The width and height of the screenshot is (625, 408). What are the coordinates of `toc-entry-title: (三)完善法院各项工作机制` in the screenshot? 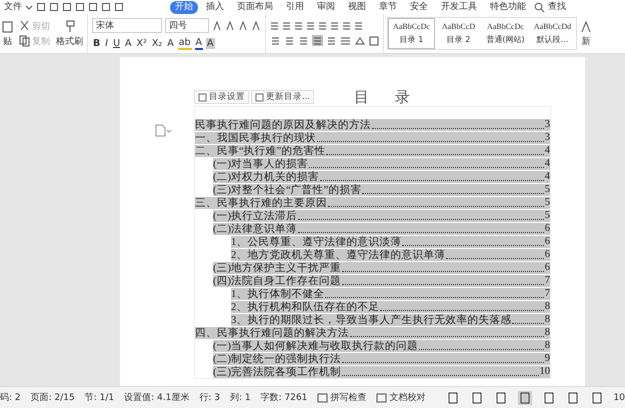 It's located at (277, 371).